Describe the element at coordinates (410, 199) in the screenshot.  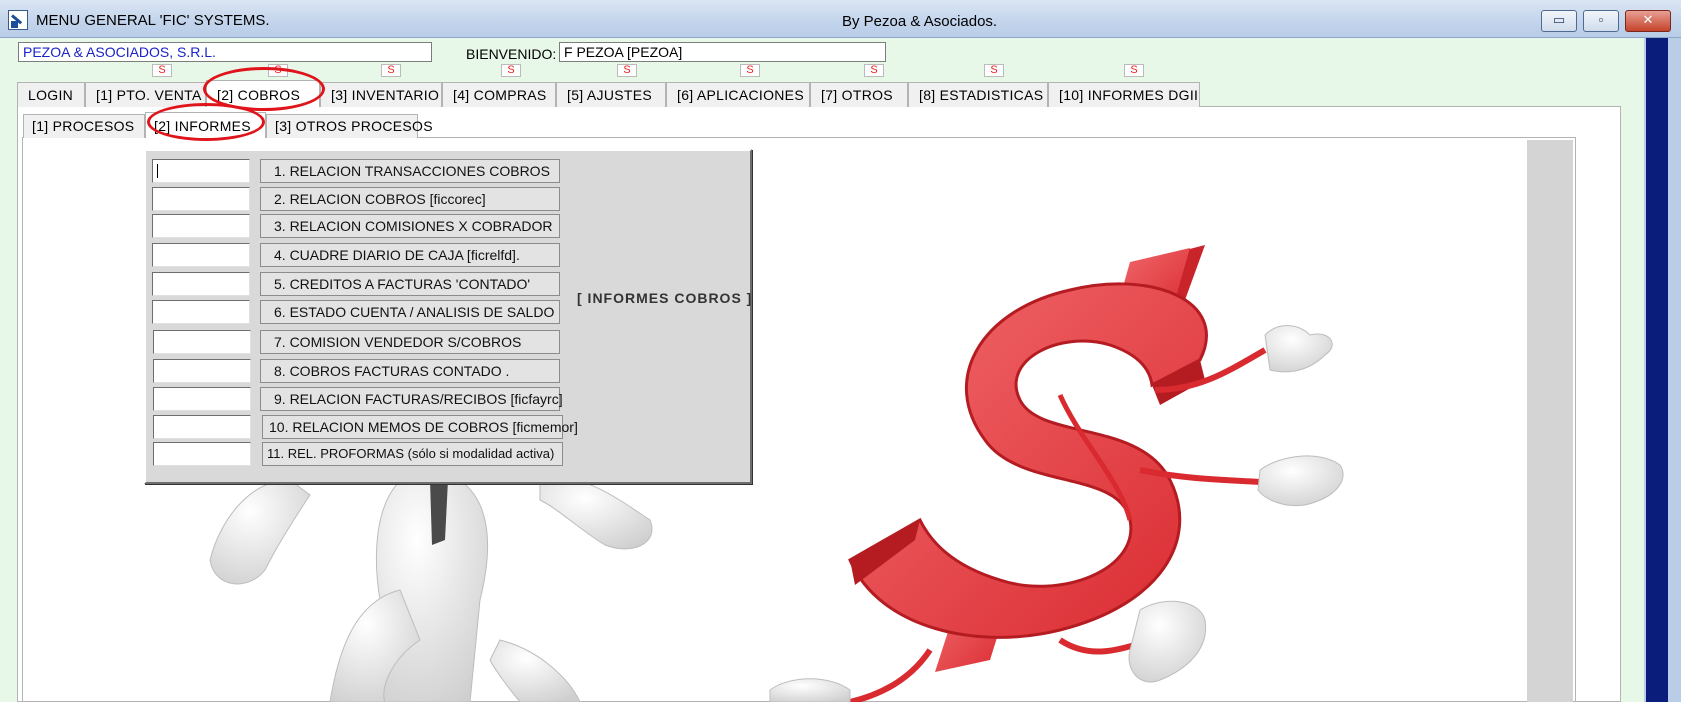
I see `report-button-2: 2. RELACION COBROS [ficcorec]` at that location.